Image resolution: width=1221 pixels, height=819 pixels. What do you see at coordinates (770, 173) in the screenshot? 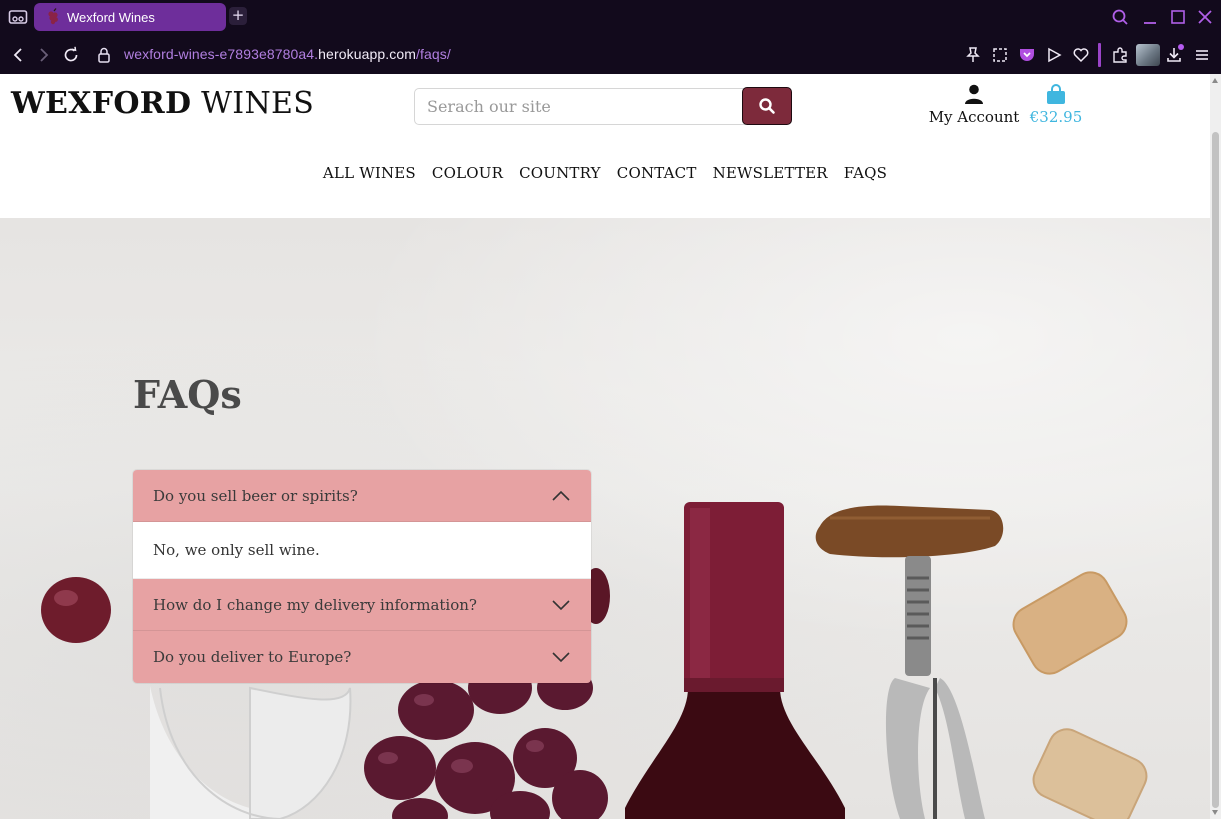
I see `nav-newsletter: NEWSLETTER` at bounding box center [770, 173].